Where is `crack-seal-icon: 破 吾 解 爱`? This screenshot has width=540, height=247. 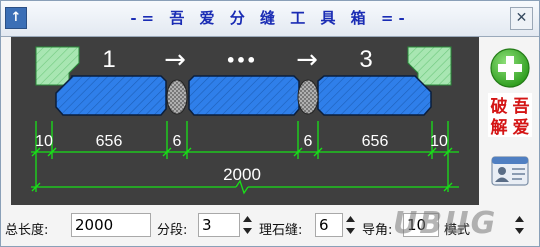
crack-seal-icon: 破 吾 解 爱 is located at coordinates (510, 115).